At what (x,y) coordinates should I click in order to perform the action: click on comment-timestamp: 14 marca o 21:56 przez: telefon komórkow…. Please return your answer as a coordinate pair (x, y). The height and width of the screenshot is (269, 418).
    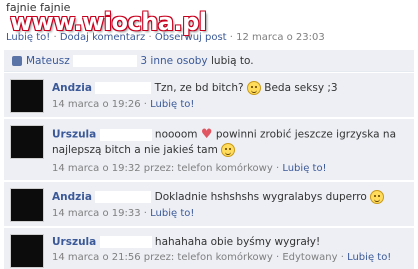
    Looking at the image, I should click on (162, 257).